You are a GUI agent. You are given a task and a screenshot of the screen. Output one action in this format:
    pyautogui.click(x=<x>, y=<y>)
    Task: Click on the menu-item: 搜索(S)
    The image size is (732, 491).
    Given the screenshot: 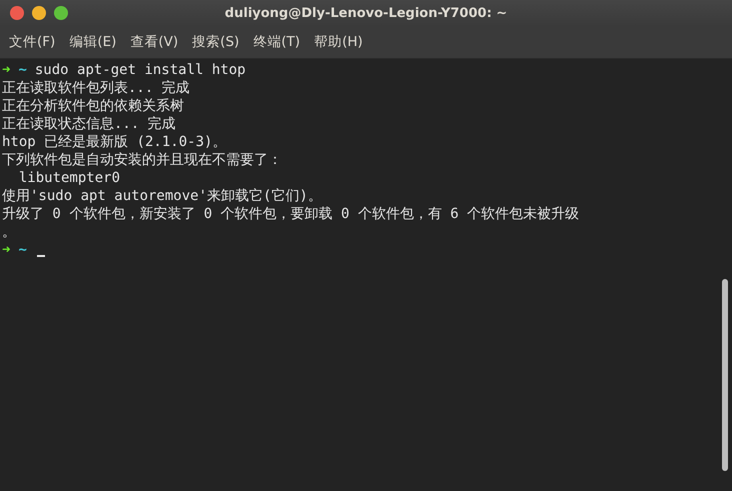 What is the action you would take?
    pyautogui.click(x=217, y=42)
    